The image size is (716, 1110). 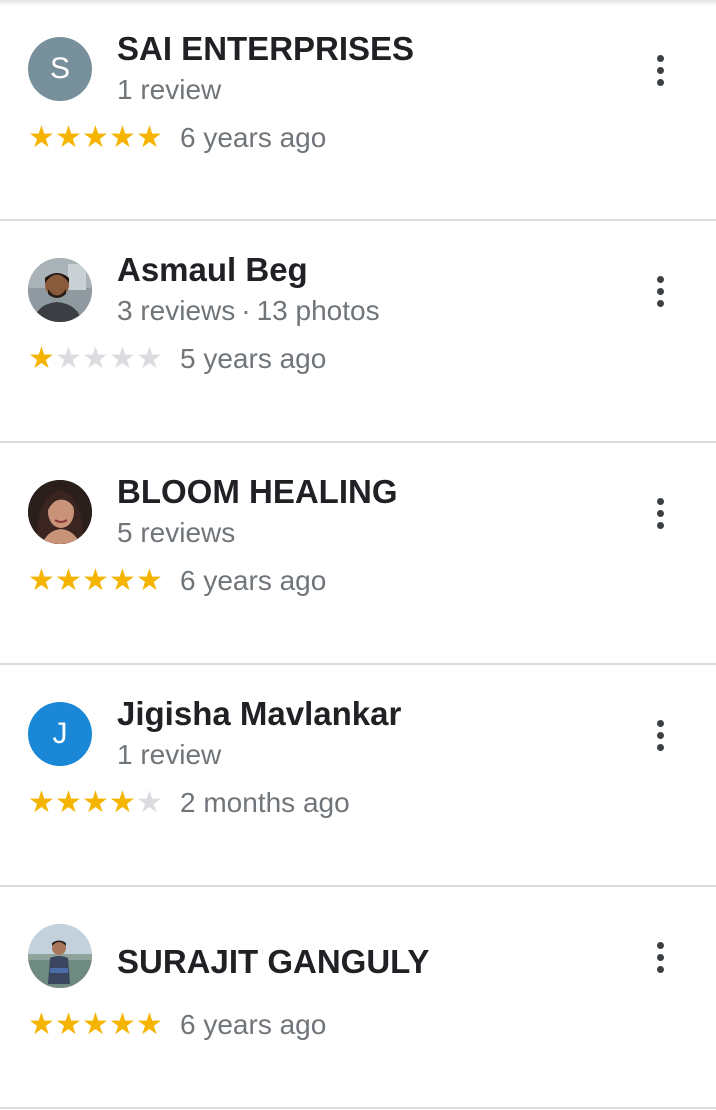 I want to click on reviewer-name: Asmaul Beg, so click(x=212, y=270).